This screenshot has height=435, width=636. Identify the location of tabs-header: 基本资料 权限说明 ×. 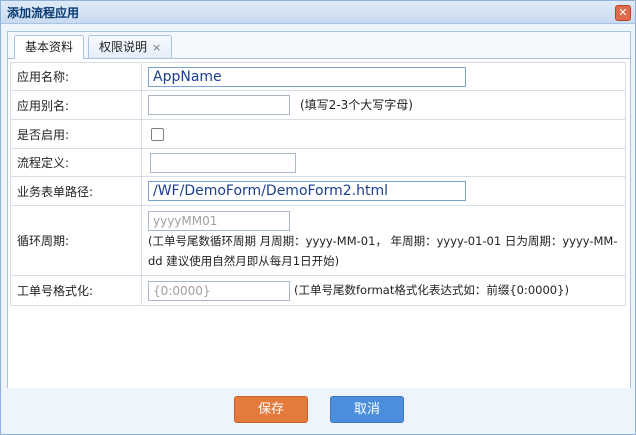
(319, 45).